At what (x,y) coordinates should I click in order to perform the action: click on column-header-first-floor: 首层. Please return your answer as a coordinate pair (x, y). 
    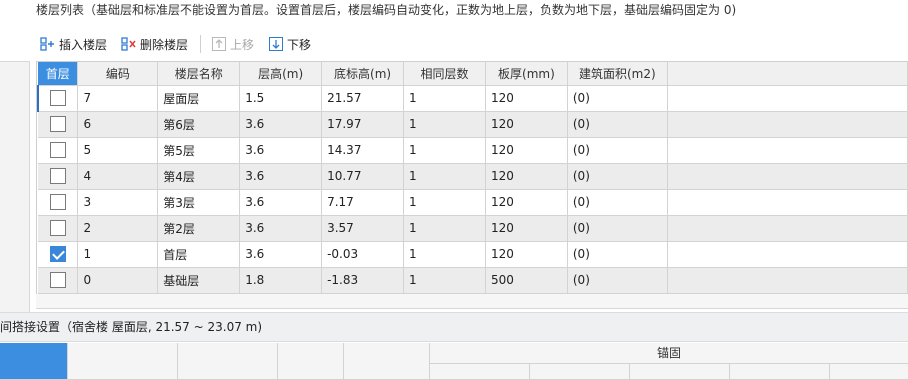
    Looking at the image, I should click on (58, 74).